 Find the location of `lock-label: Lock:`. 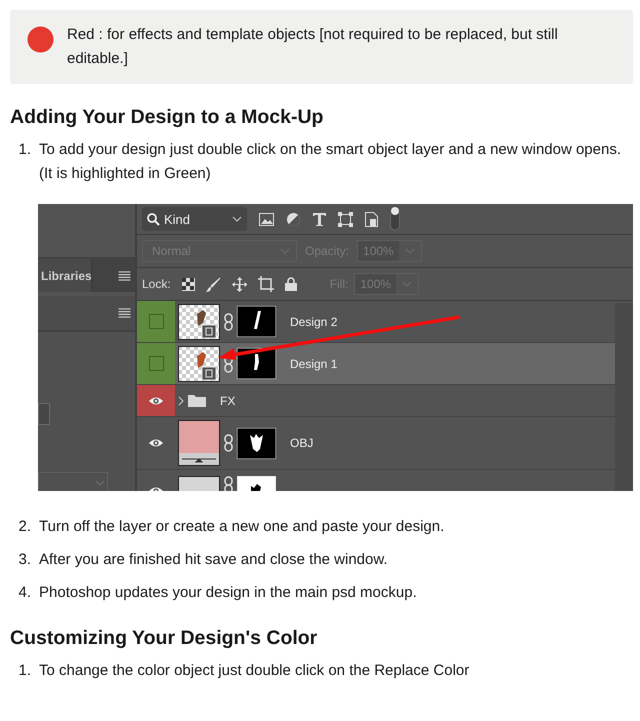

lock-label: Lock: is located at coordinates (156, 284).